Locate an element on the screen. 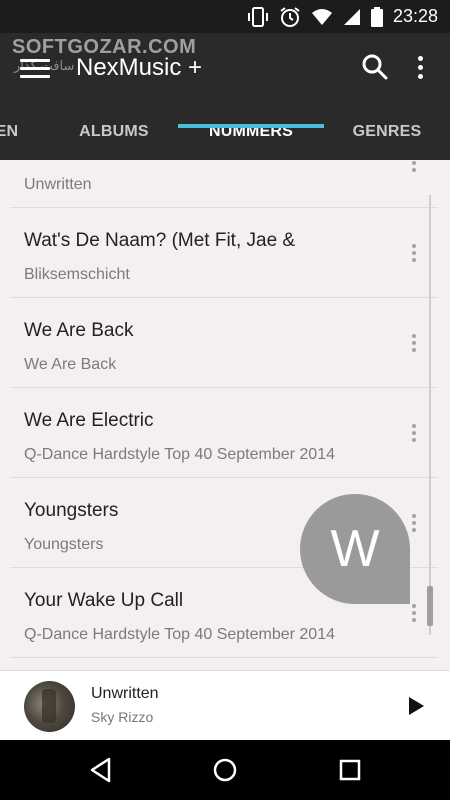  fast-scroll-letter-bubble: W is located at coordinates (355, 549).